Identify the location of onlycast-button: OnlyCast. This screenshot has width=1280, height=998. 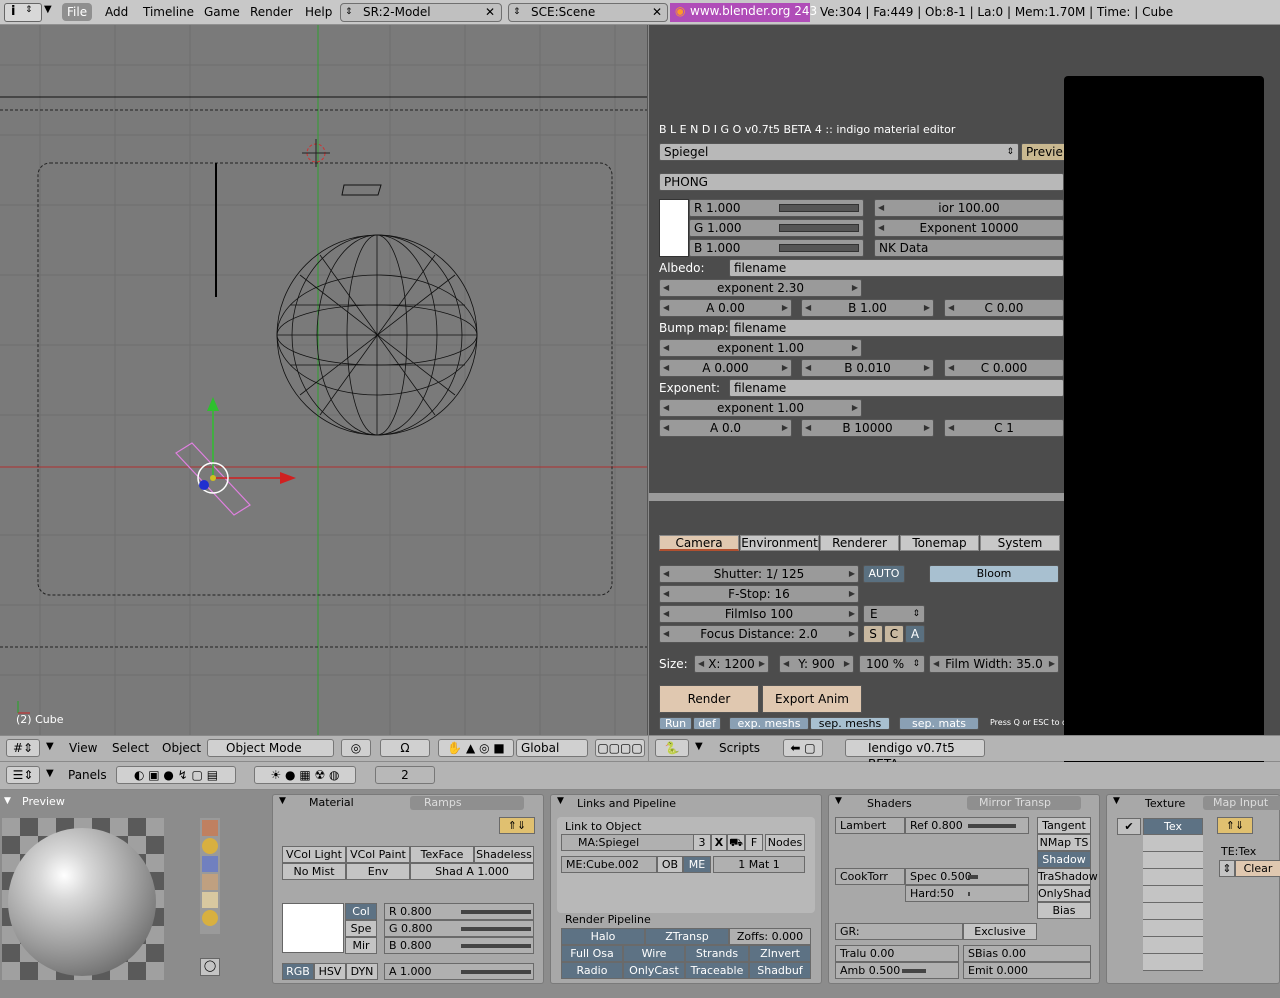
(654, 970).